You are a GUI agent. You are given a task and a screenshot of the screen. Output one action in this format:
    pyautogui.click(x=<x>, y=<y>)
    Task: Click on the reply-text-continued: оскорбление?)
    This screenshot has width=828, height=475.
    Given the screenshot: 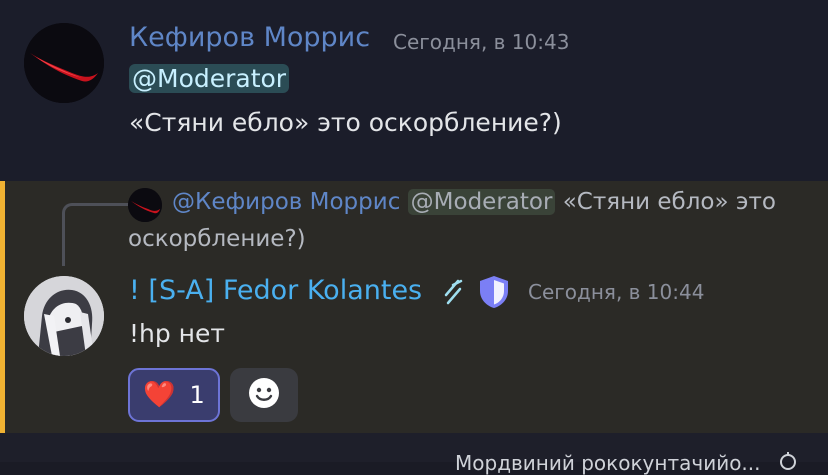 What is the action you would take?
    pyautogui.click(x=217, y=239)
    